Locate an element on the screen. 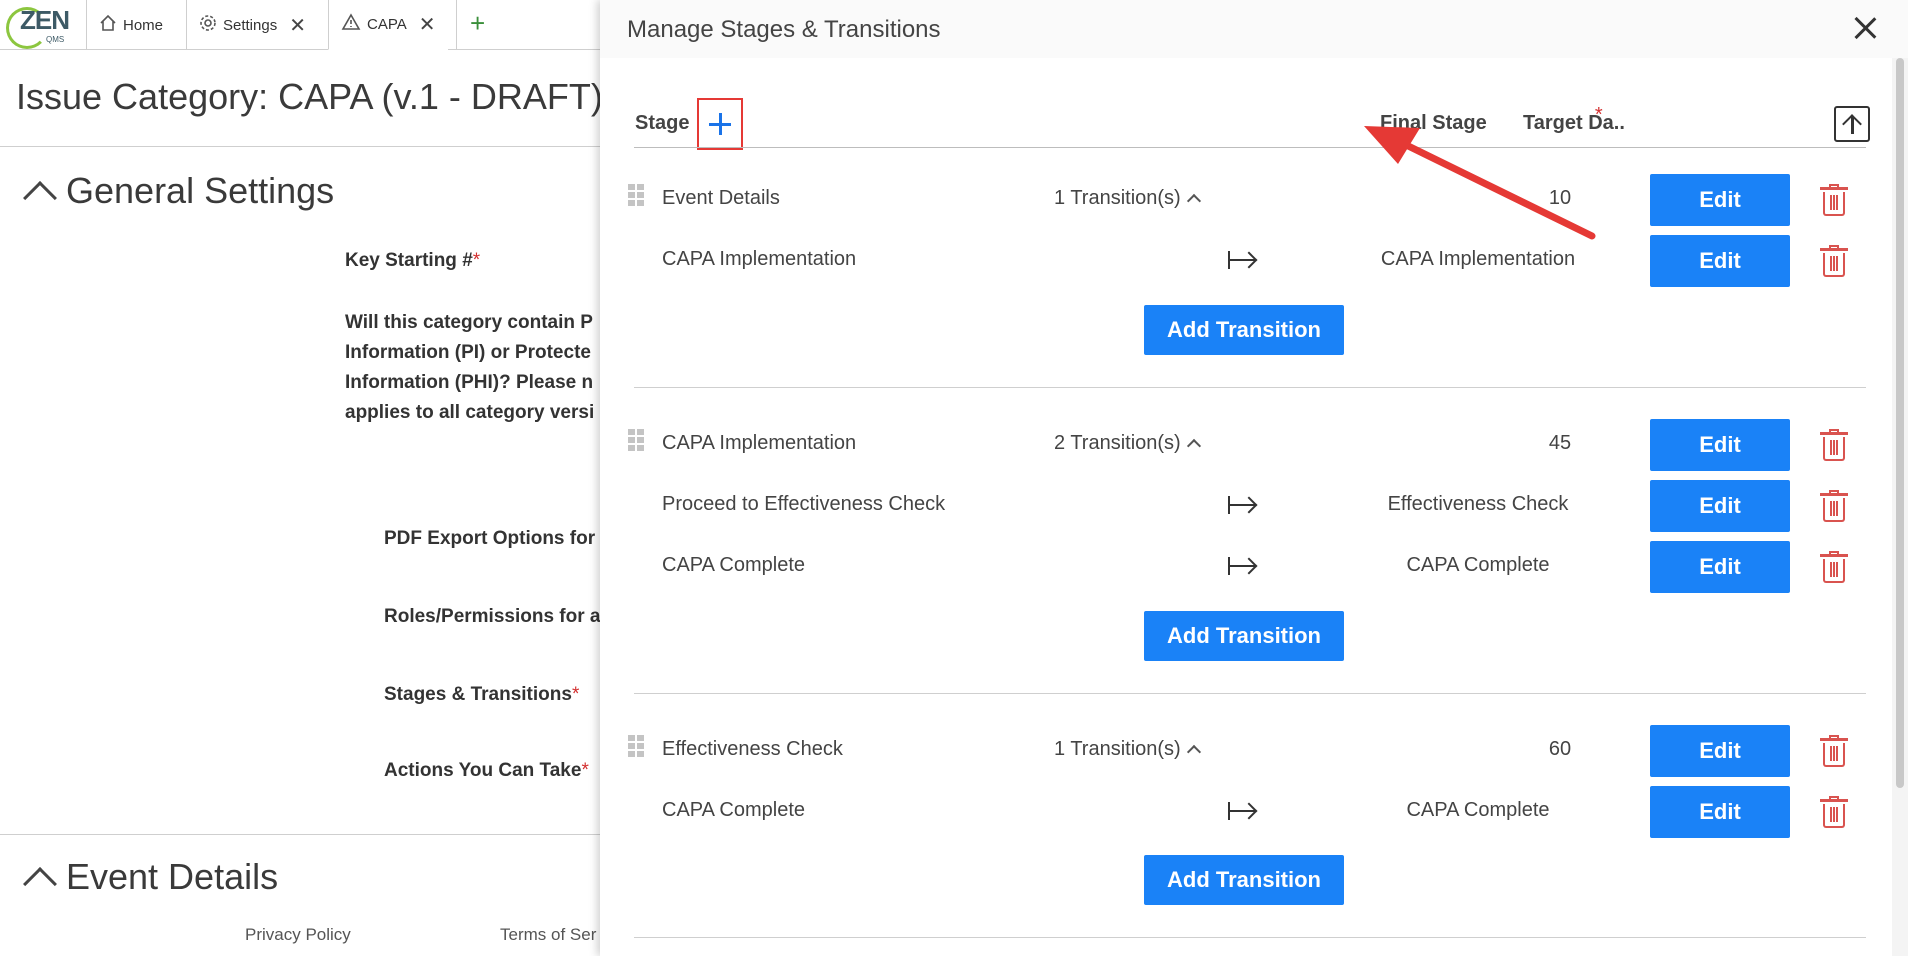 The image size is (1908, 956). tab-home: Home is located at coordinates (130, 25).